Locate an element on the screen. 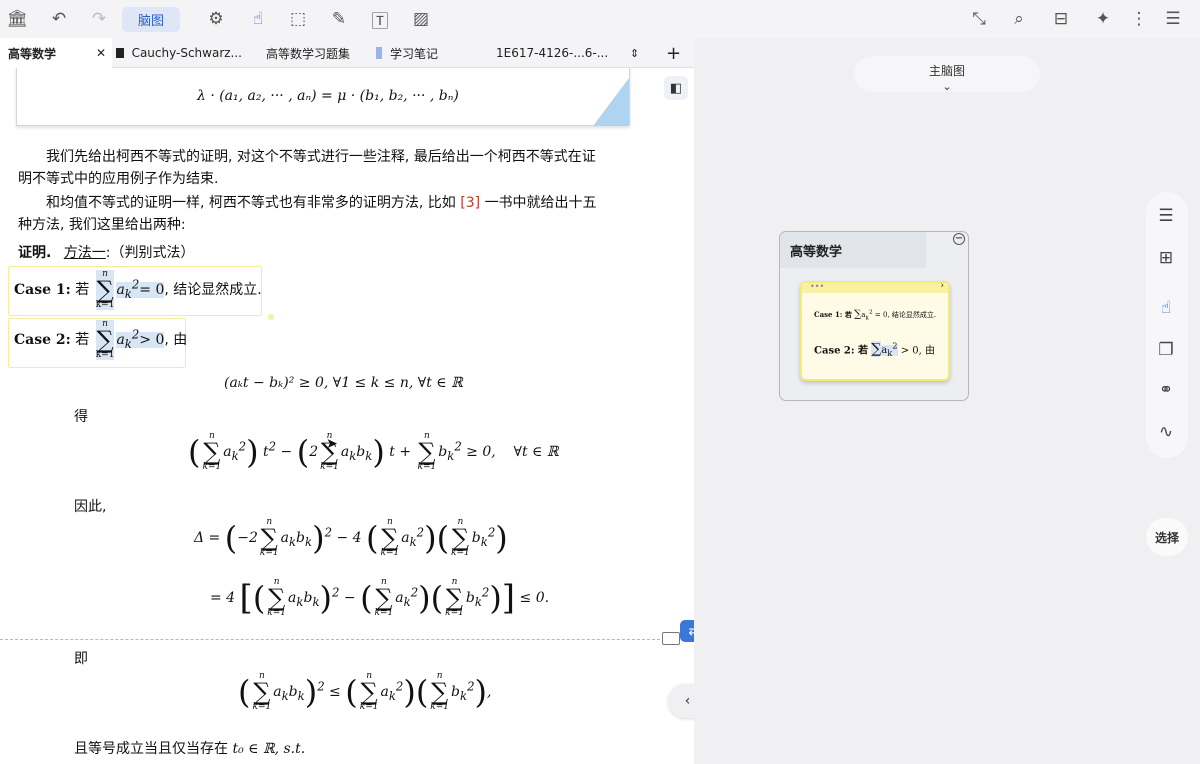  ji-label: 即 is located at coordinates (81, 659).